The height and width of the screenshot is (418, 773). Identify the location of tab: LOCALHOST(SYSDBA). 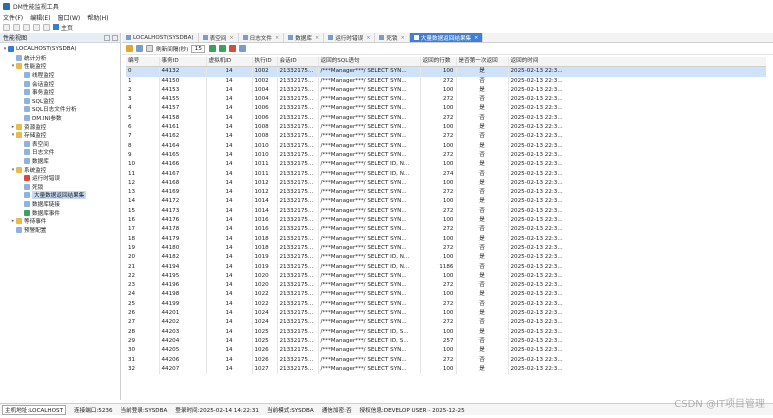
(160, 37).